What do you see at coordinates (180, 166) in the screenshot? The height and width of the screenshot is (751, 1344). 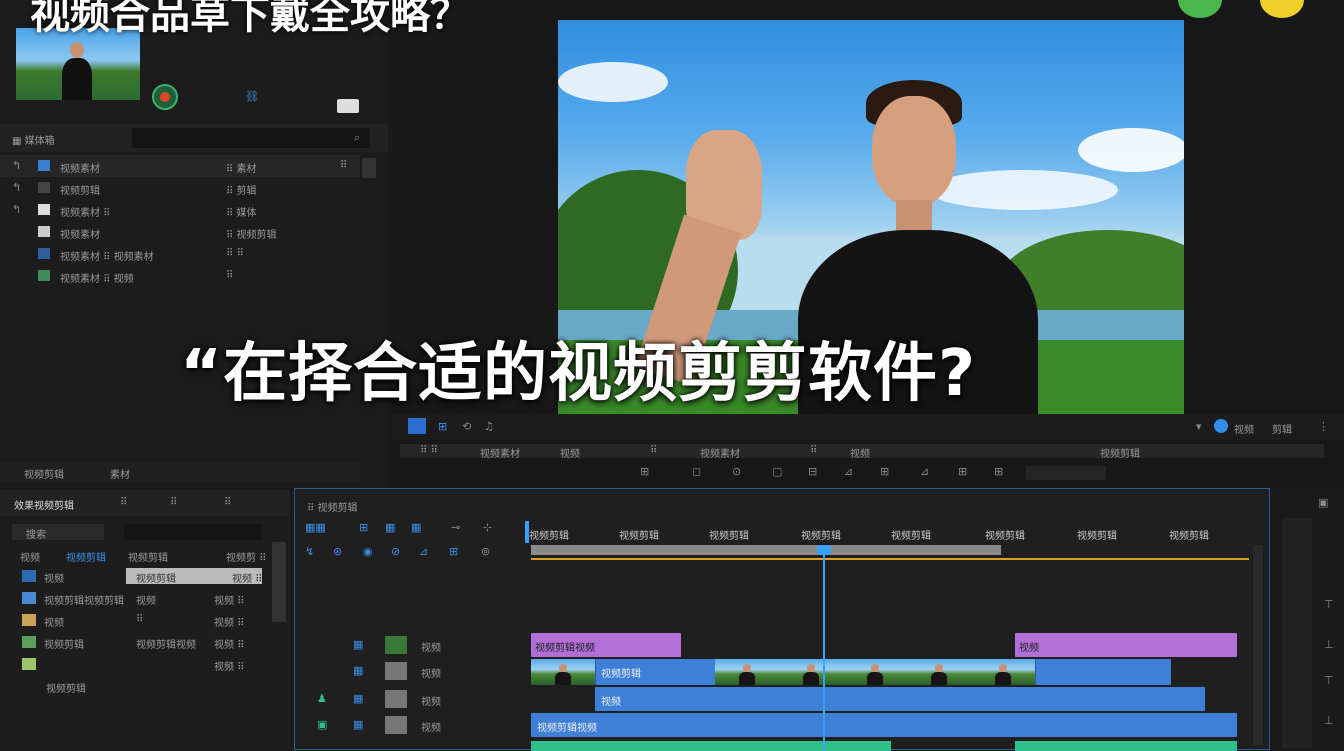 I see `list-item: ↰ 视频素材 ⠿ 素材 ⠿` at bounding box center [180, 166].